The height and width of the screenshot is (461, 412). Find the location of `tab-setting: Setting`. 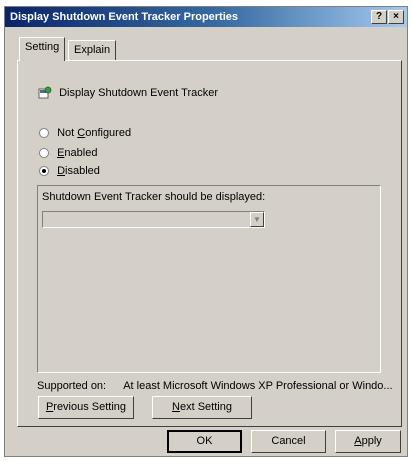

tab-setting: Setting is located at coordinates (42, 49).